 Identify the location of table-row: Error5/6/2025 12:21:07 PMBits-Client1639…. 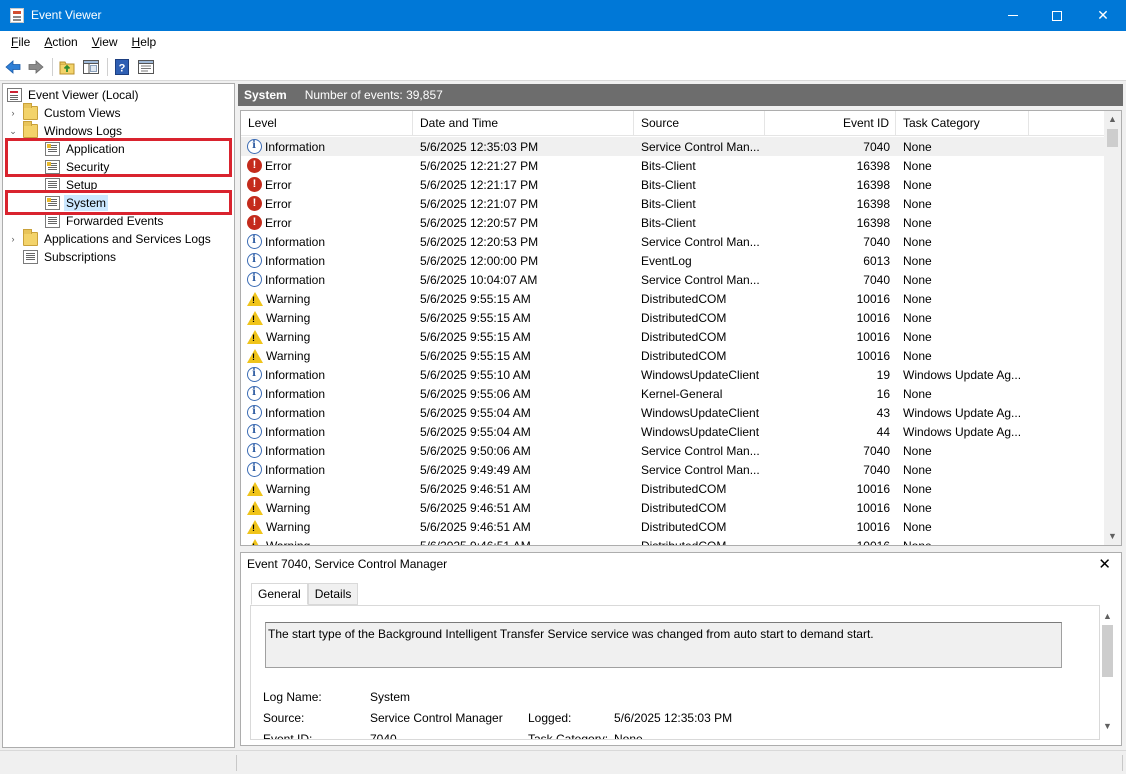
(673, 203).